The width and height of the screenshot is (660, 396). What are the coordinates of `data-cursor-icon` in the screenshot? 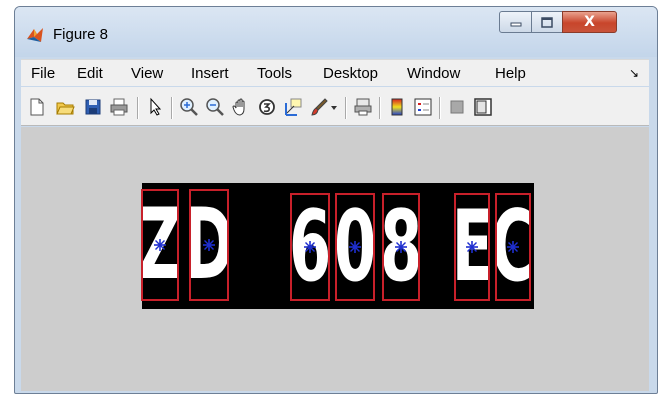 It's located at (293, 107).